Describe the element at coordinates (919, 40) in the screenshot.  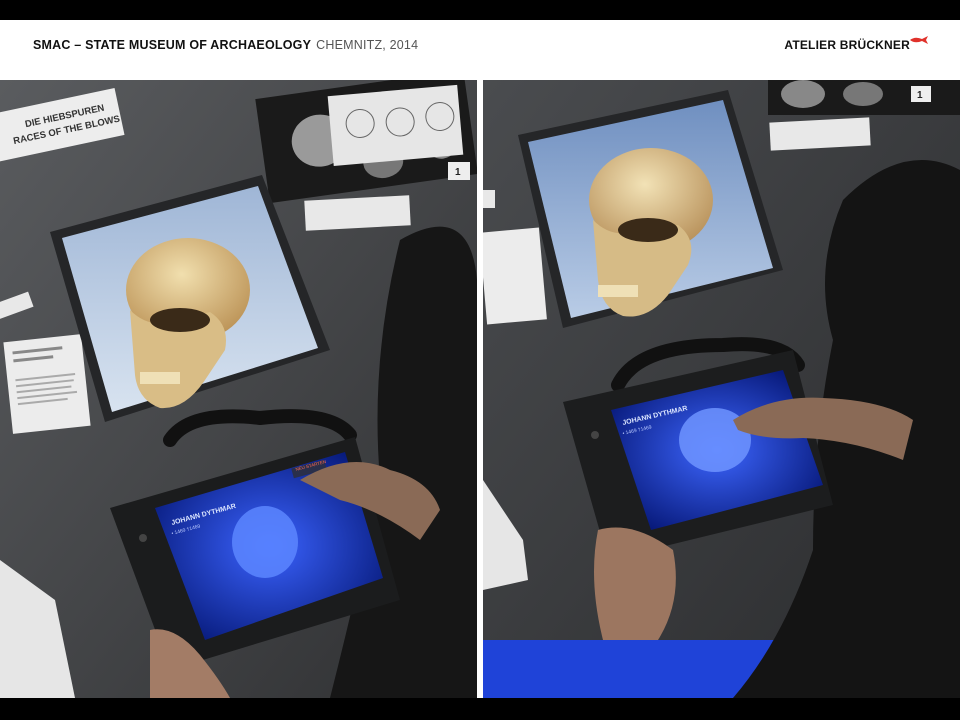
I see `brand-fish-icon` at that location.